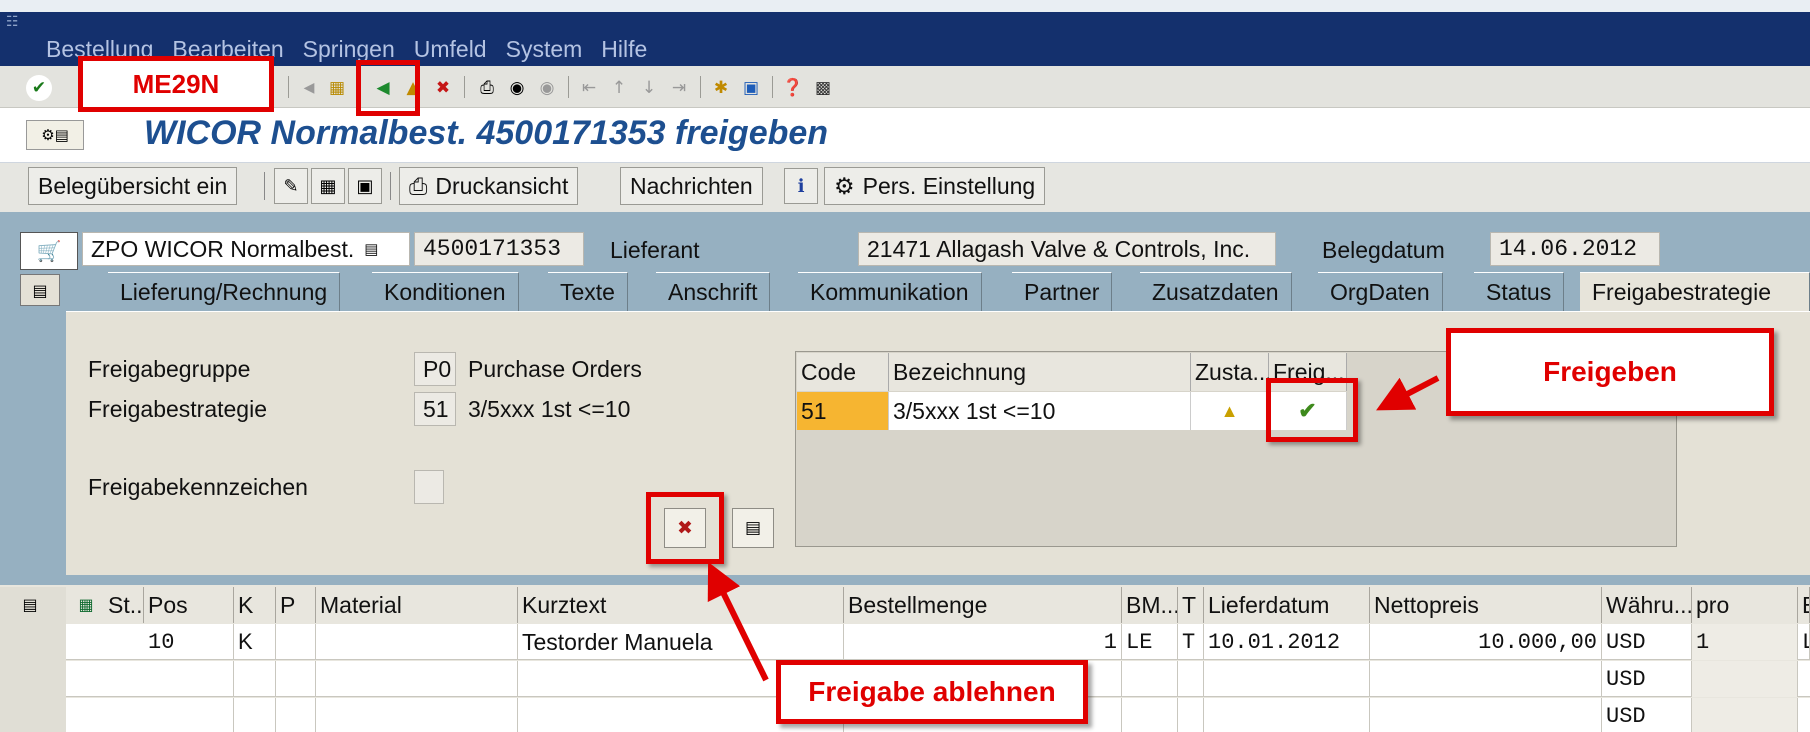 The width and height of the screenshot is (1810, 732). I want to click on reject-arrow, so click(738, 621).